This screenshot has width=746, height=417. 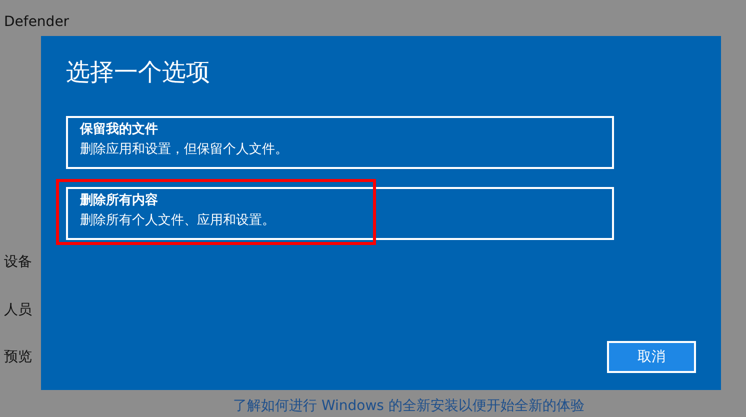 I want to click on sidebar-item: 预览, so click(x=18, y=357).